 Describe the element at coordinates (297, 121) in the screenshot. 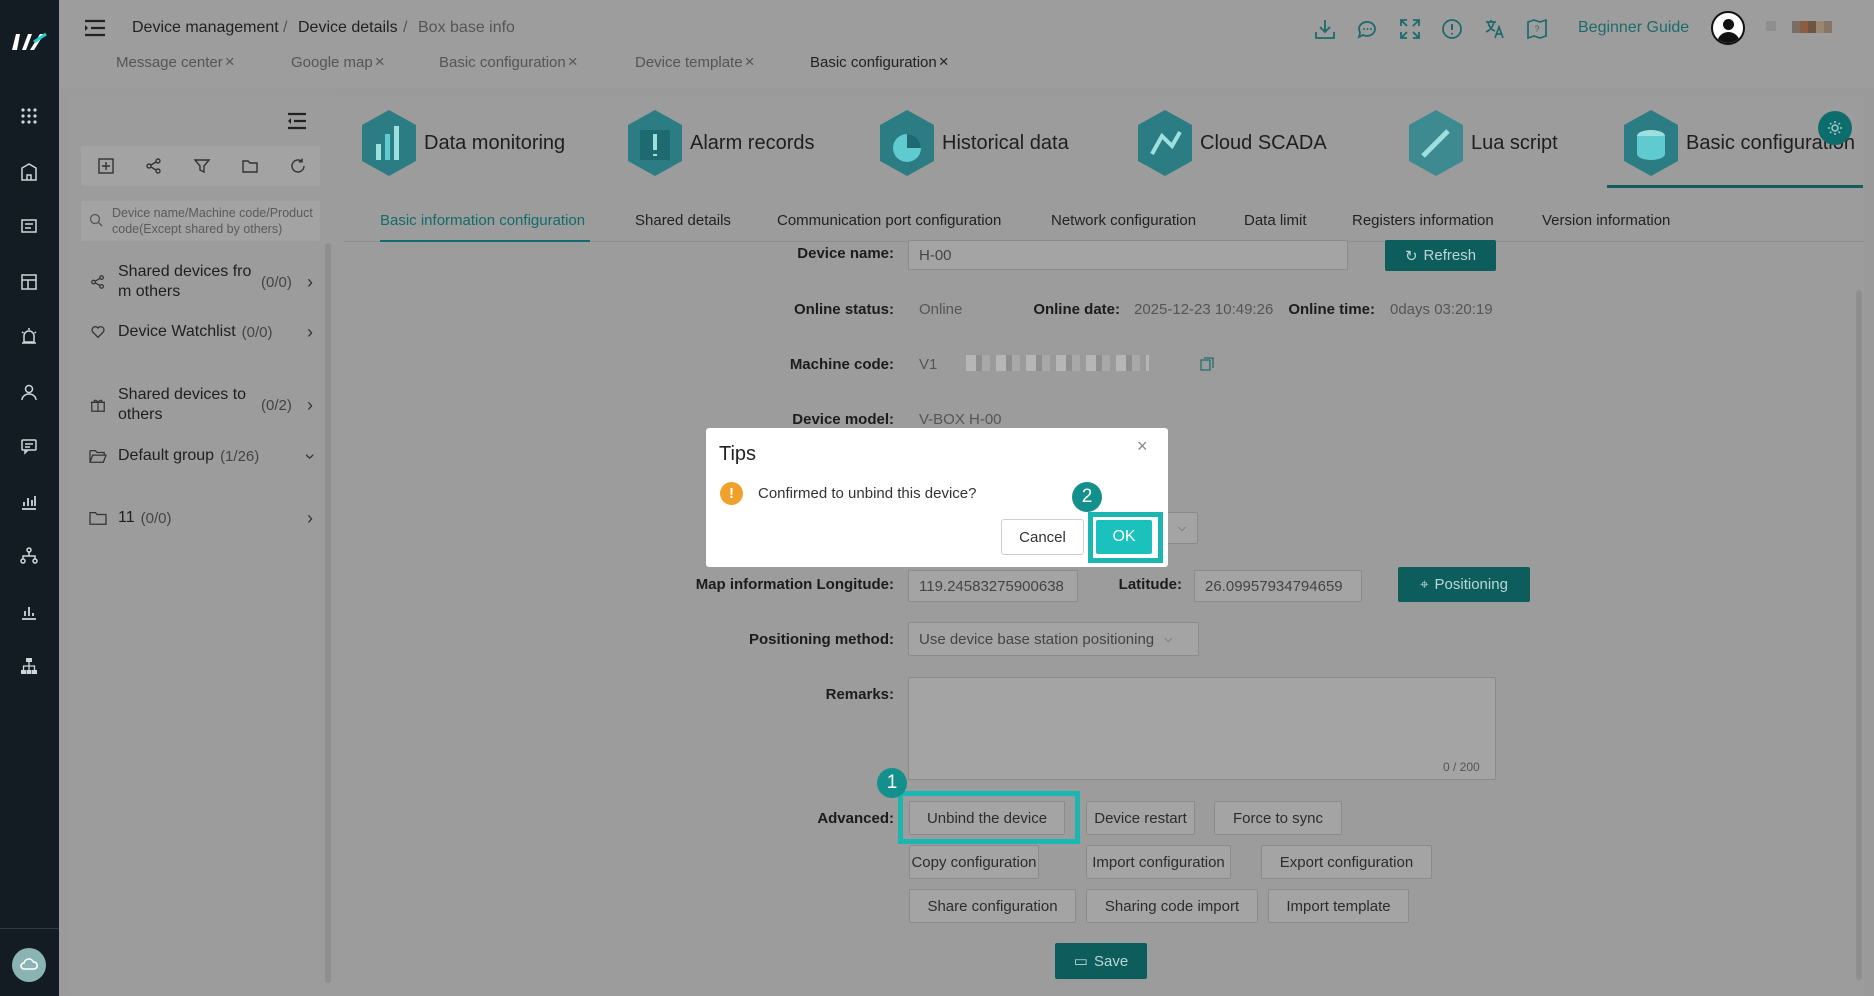

I see `collapse-panel-icon` at that location.